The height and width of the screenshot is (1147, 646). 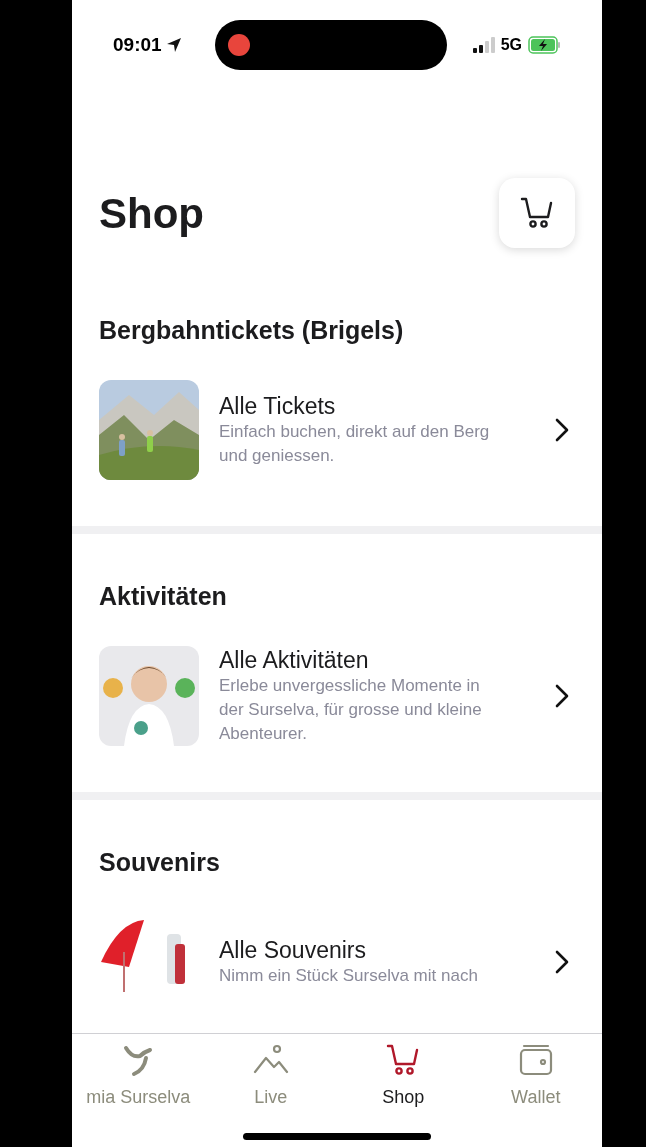 What do you see at coordinates (535, 1060) in the screenshot?
I see `wallet-icon` at bounding box center [535, 1060].